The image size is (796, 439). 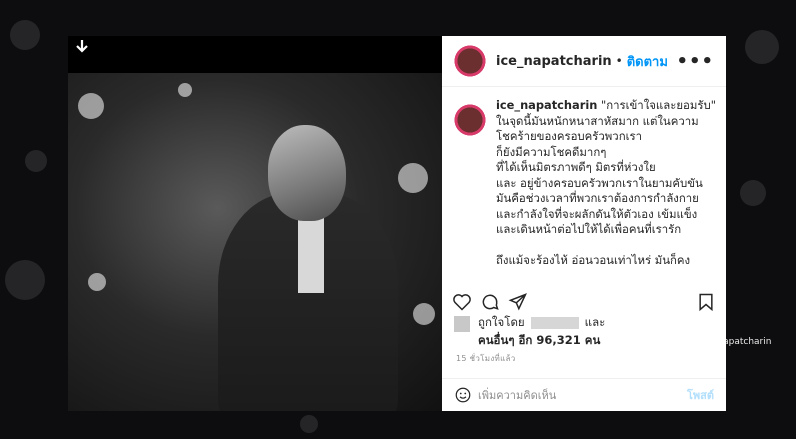 I want to click on post-time: 15 ชั่วโมงที่แล้ว, so click(x=486, y=358).